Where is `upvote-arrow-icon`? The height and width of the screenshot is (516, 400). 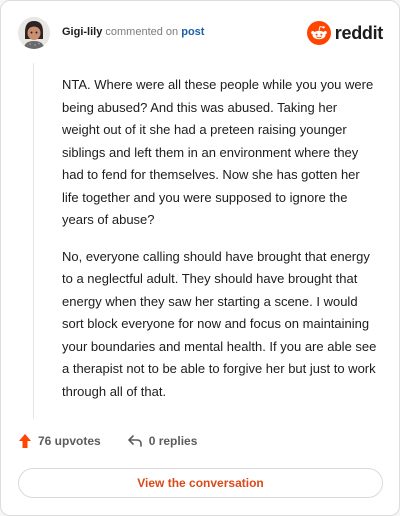 upvote-arrow-icon is located at coordinates (25, 441).